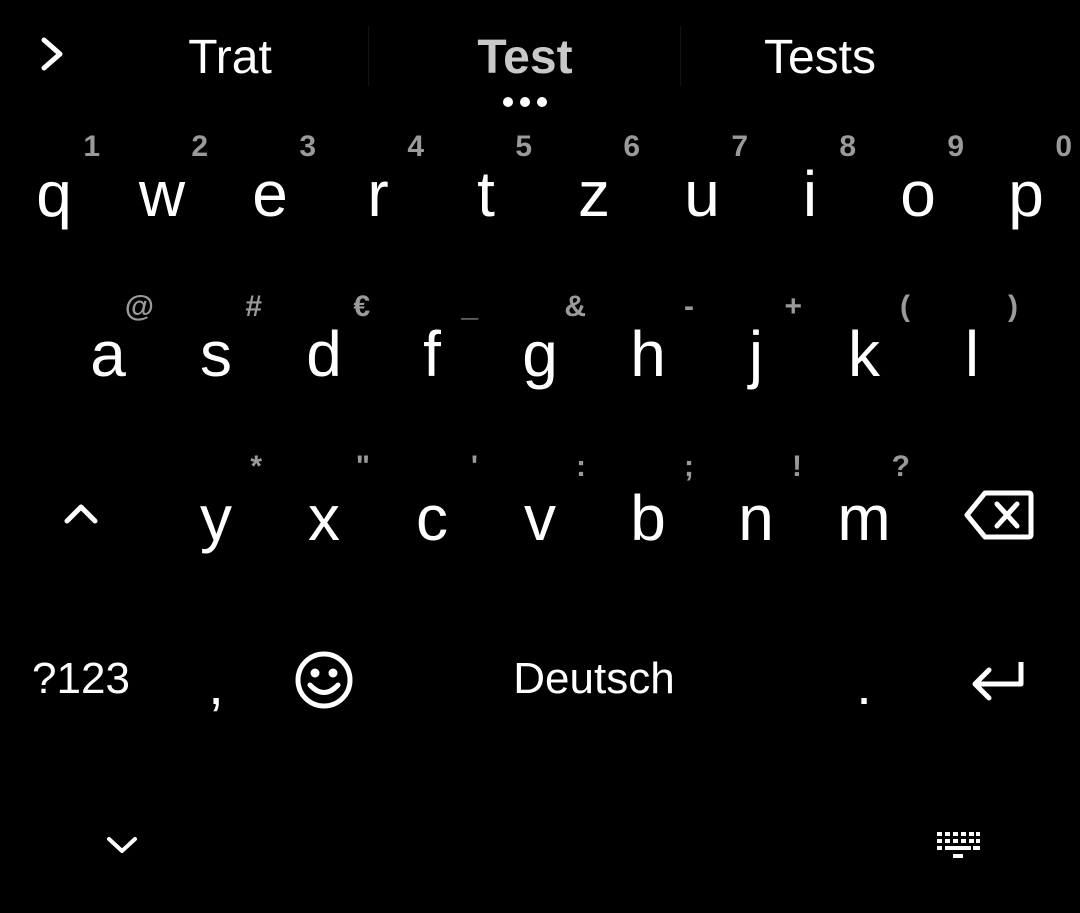  Describe the element at coordinates (362, 466) in the screenshot. I see `key-hint: "` at that location.